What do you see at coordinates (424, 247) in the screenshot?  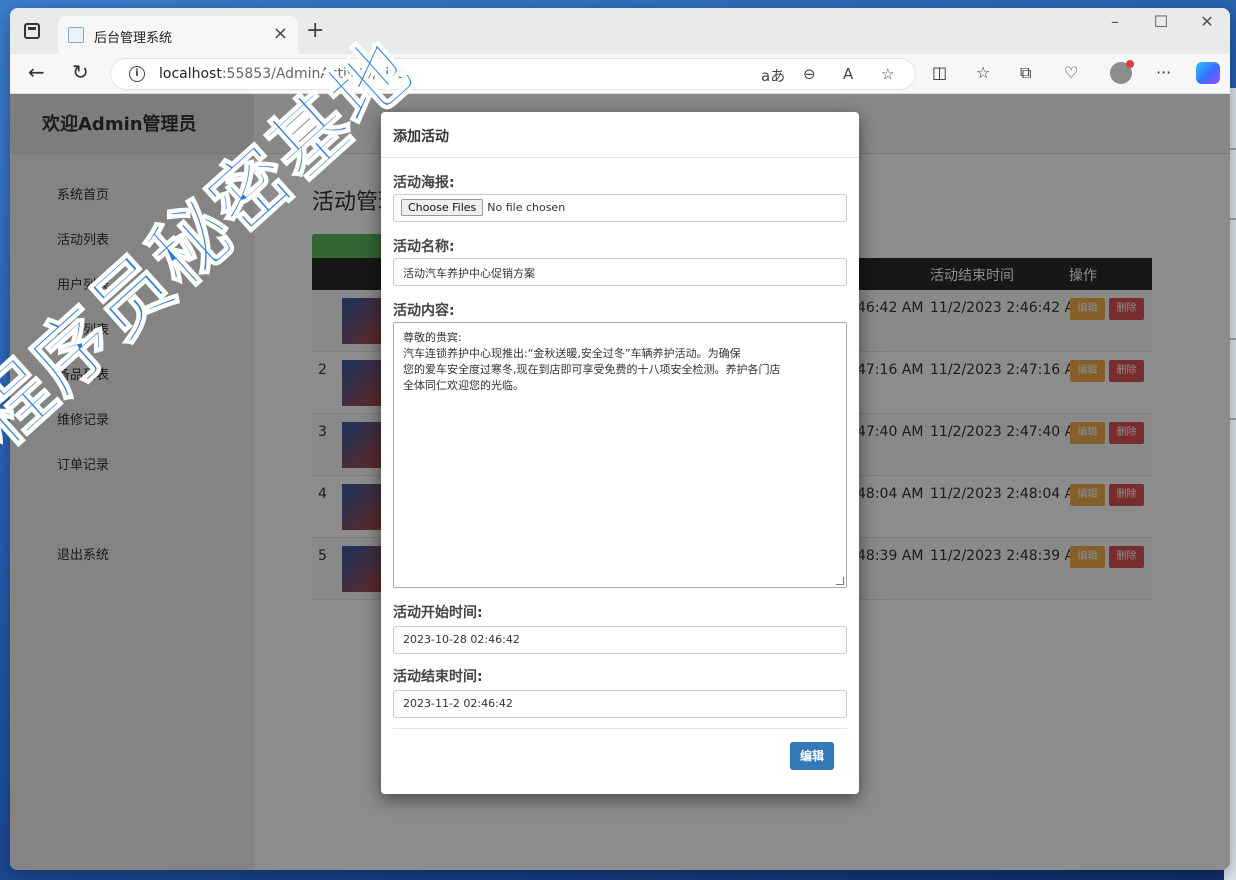 I see `name-label: 活动名称:` at bounding box center [424, 247].